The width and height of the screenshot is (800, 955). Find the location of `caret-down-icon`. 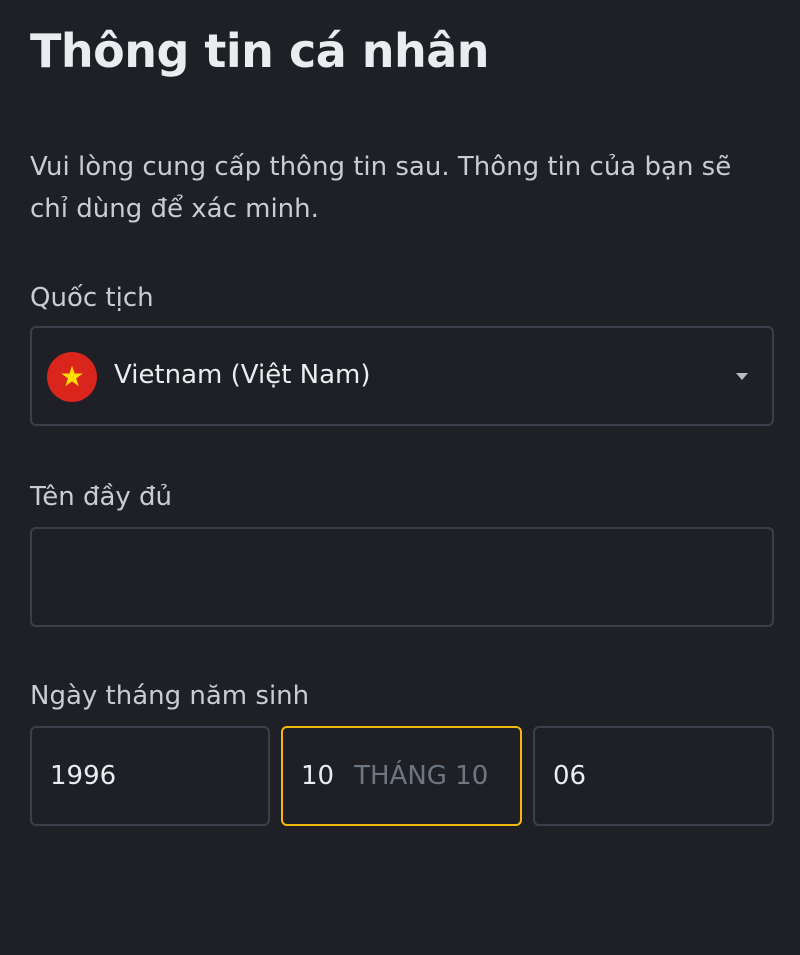

caret-down-icon is located at coordinates (742, 376).